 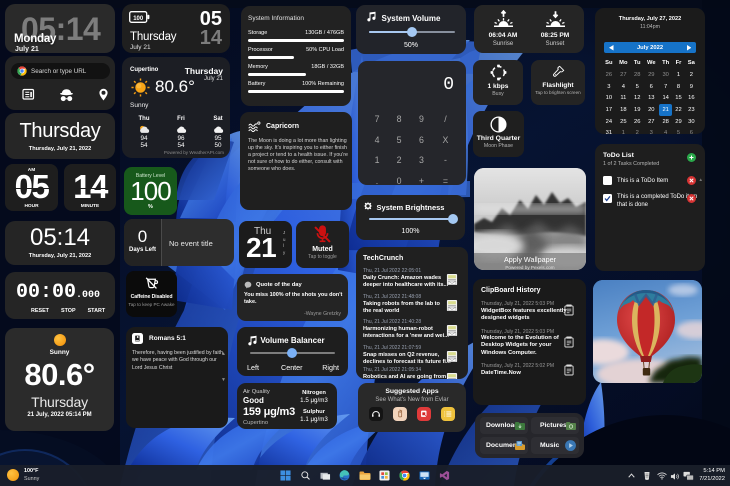 I want to click on svg-text: 100, so click(x=138, y=19).